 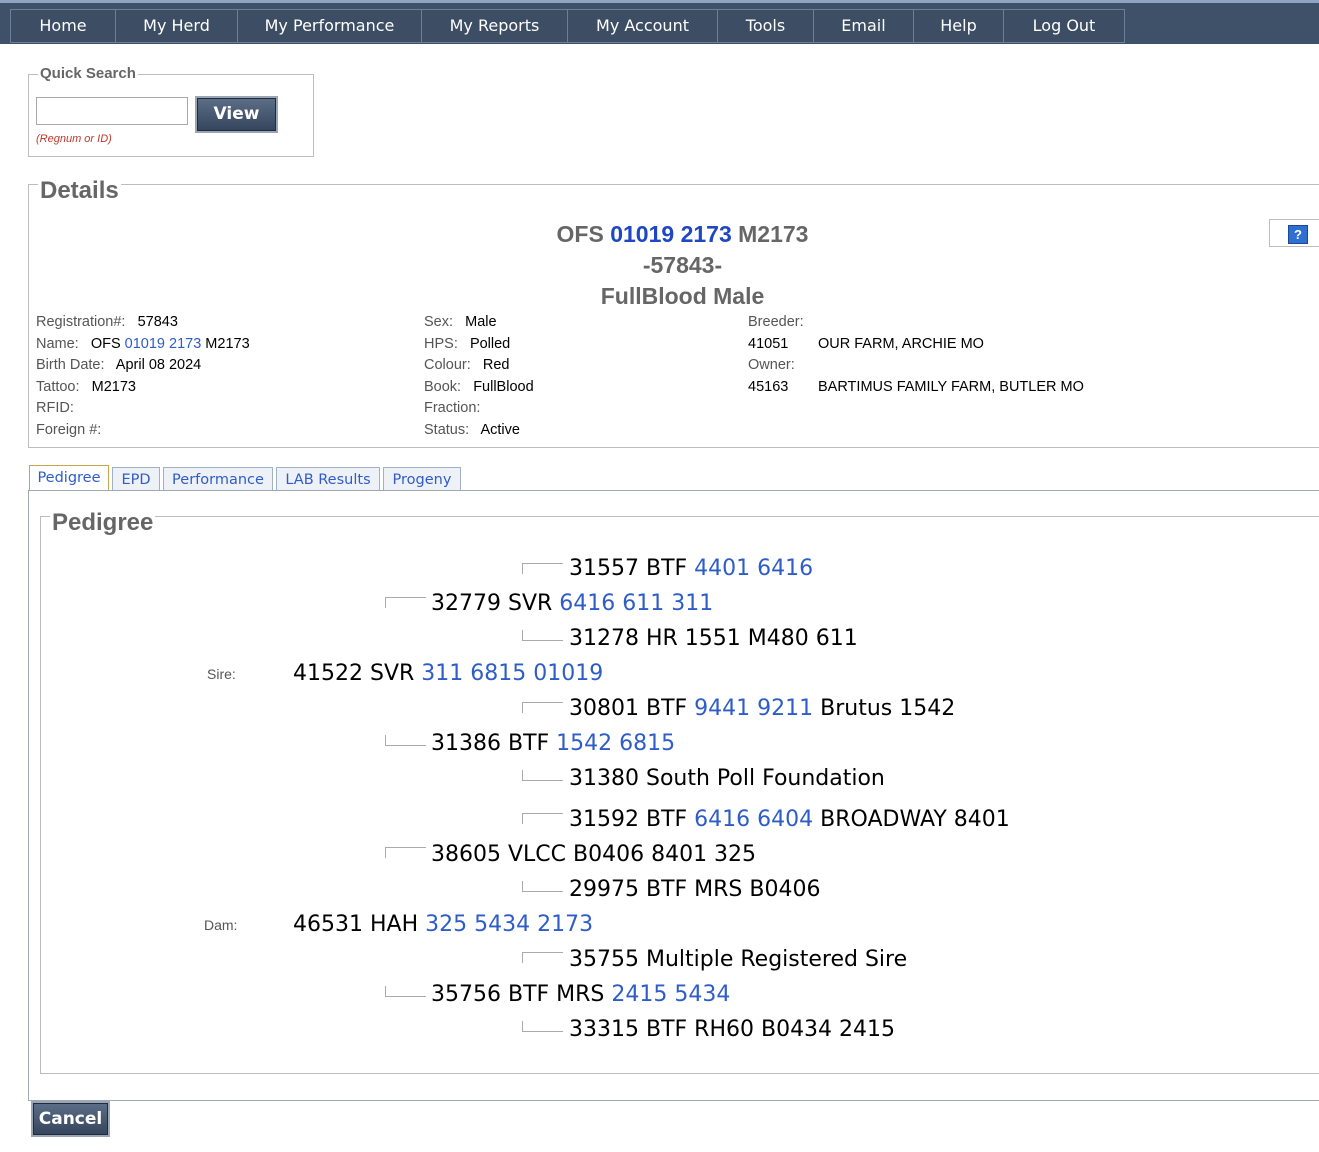 What do you see at coordinates (553, 743) in the screenshot?
I see `pedigree-sd: 31386 BTF 1542 6815` at bounding box center [553, 743].